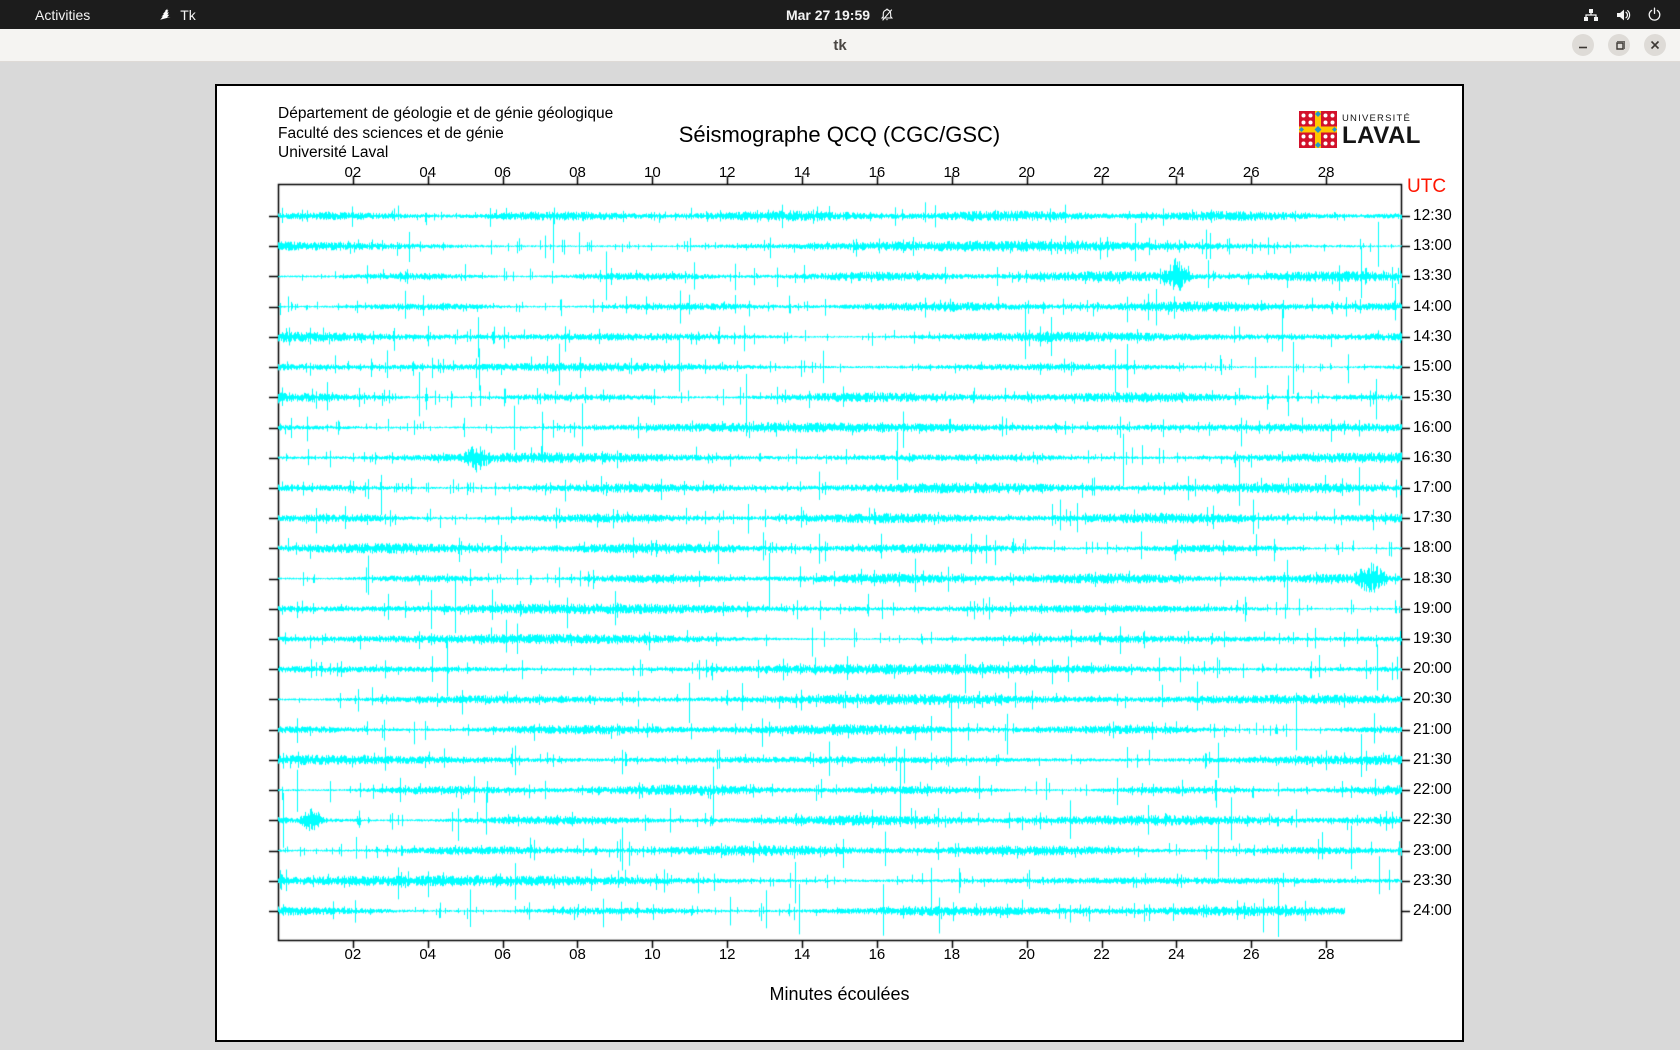 The height and width of the screenshot is (1050, 1680). I want to click on x-tick-label-top: 20, so click(1026, 172).